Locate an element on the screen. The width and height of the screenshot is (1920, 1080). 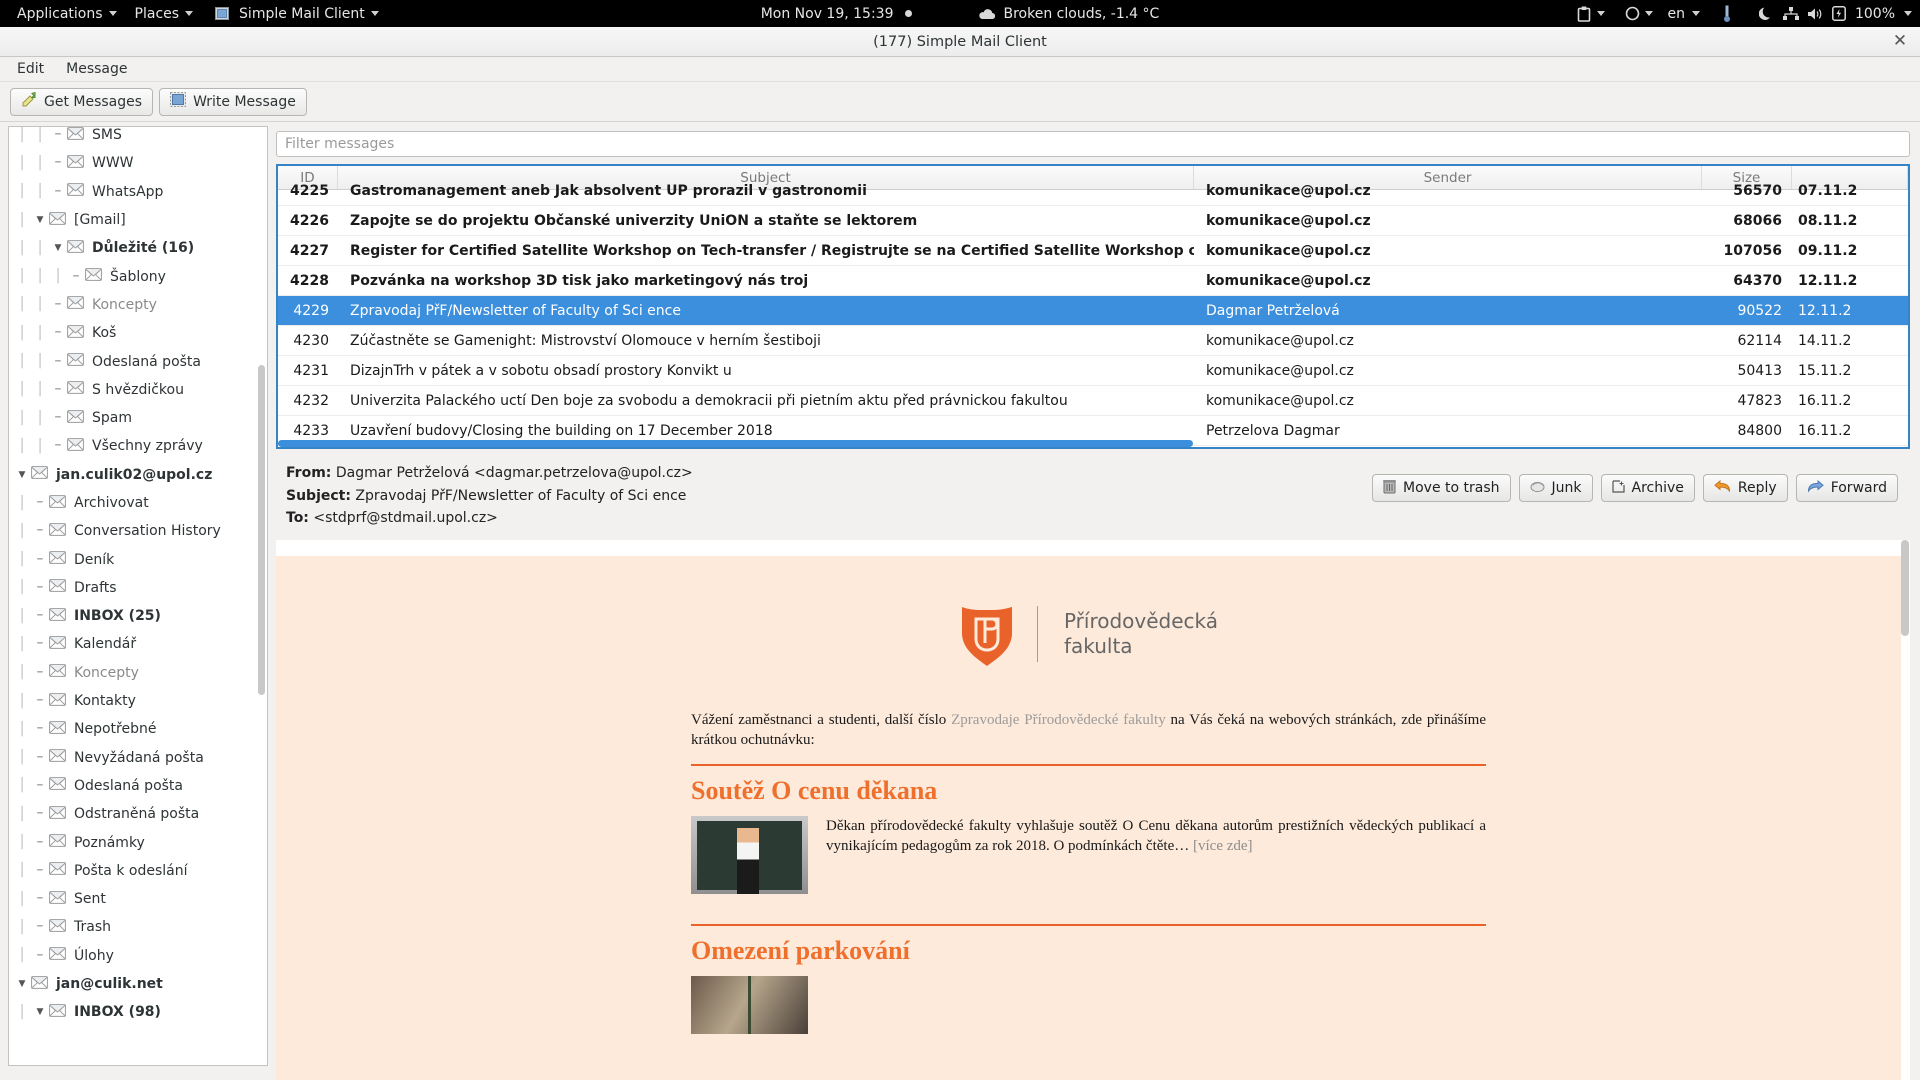
sidebar-item-4: │ │ ▼ Důležité (16) is located at coordinates (138, 248).